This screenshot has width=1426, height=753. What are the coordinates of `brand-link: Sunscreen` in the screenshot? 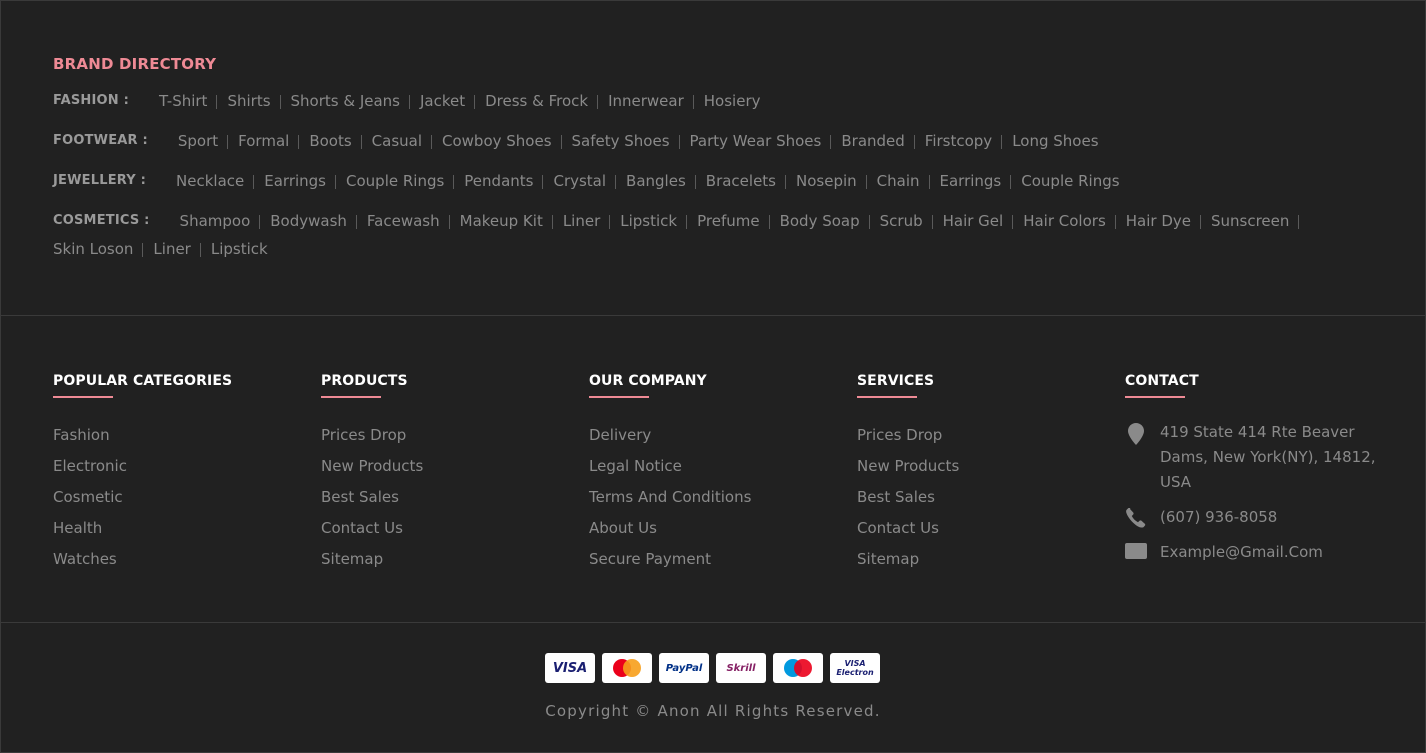 It's located at (1250, 221).